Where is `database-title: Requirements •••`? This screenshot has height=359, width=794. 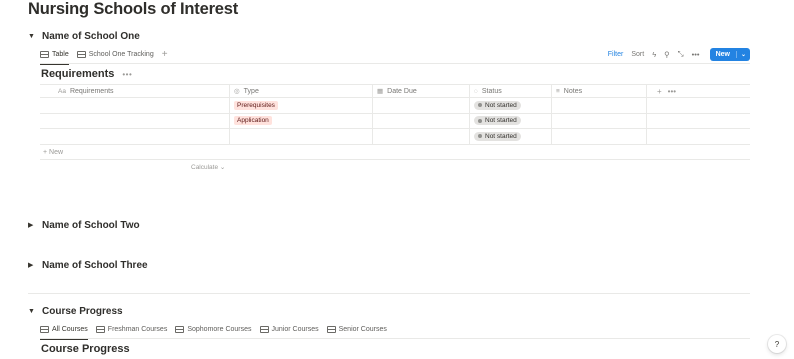
database-title: Requirements ••• is located at coordinates (86, 74).